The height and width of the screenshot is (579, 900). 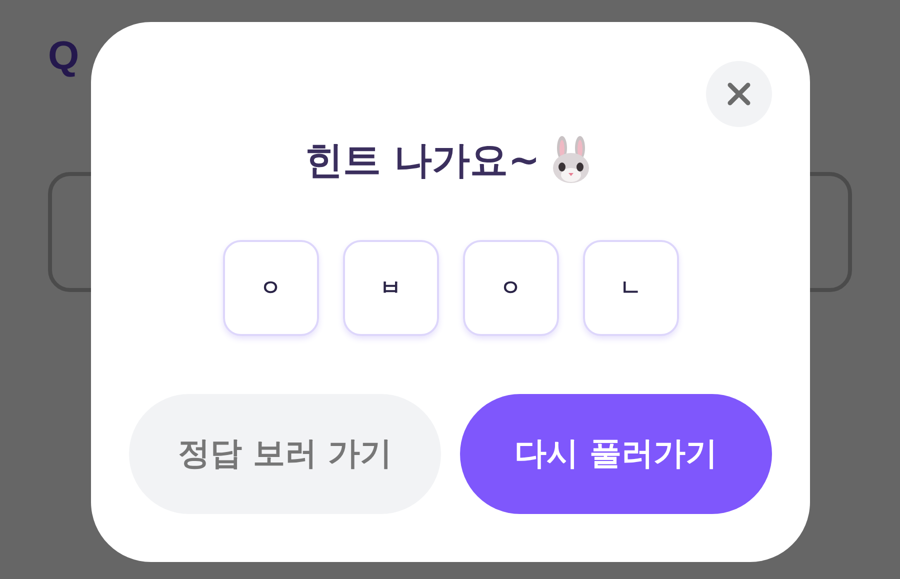 I want to click on dialog-button: 정답 보러 가기, so click(x=285, y=454).